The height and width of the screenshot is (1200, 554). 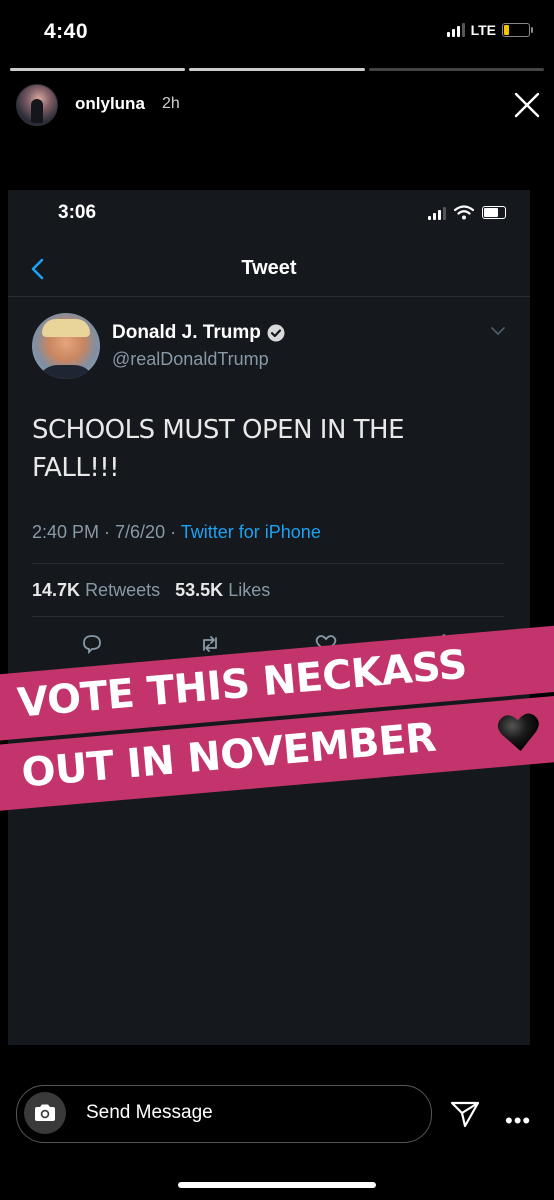 What do you see at coordinates (56, 590) in the screenshot?
I see `retweets-count: 14.7K` at bounding box center [56, 590].